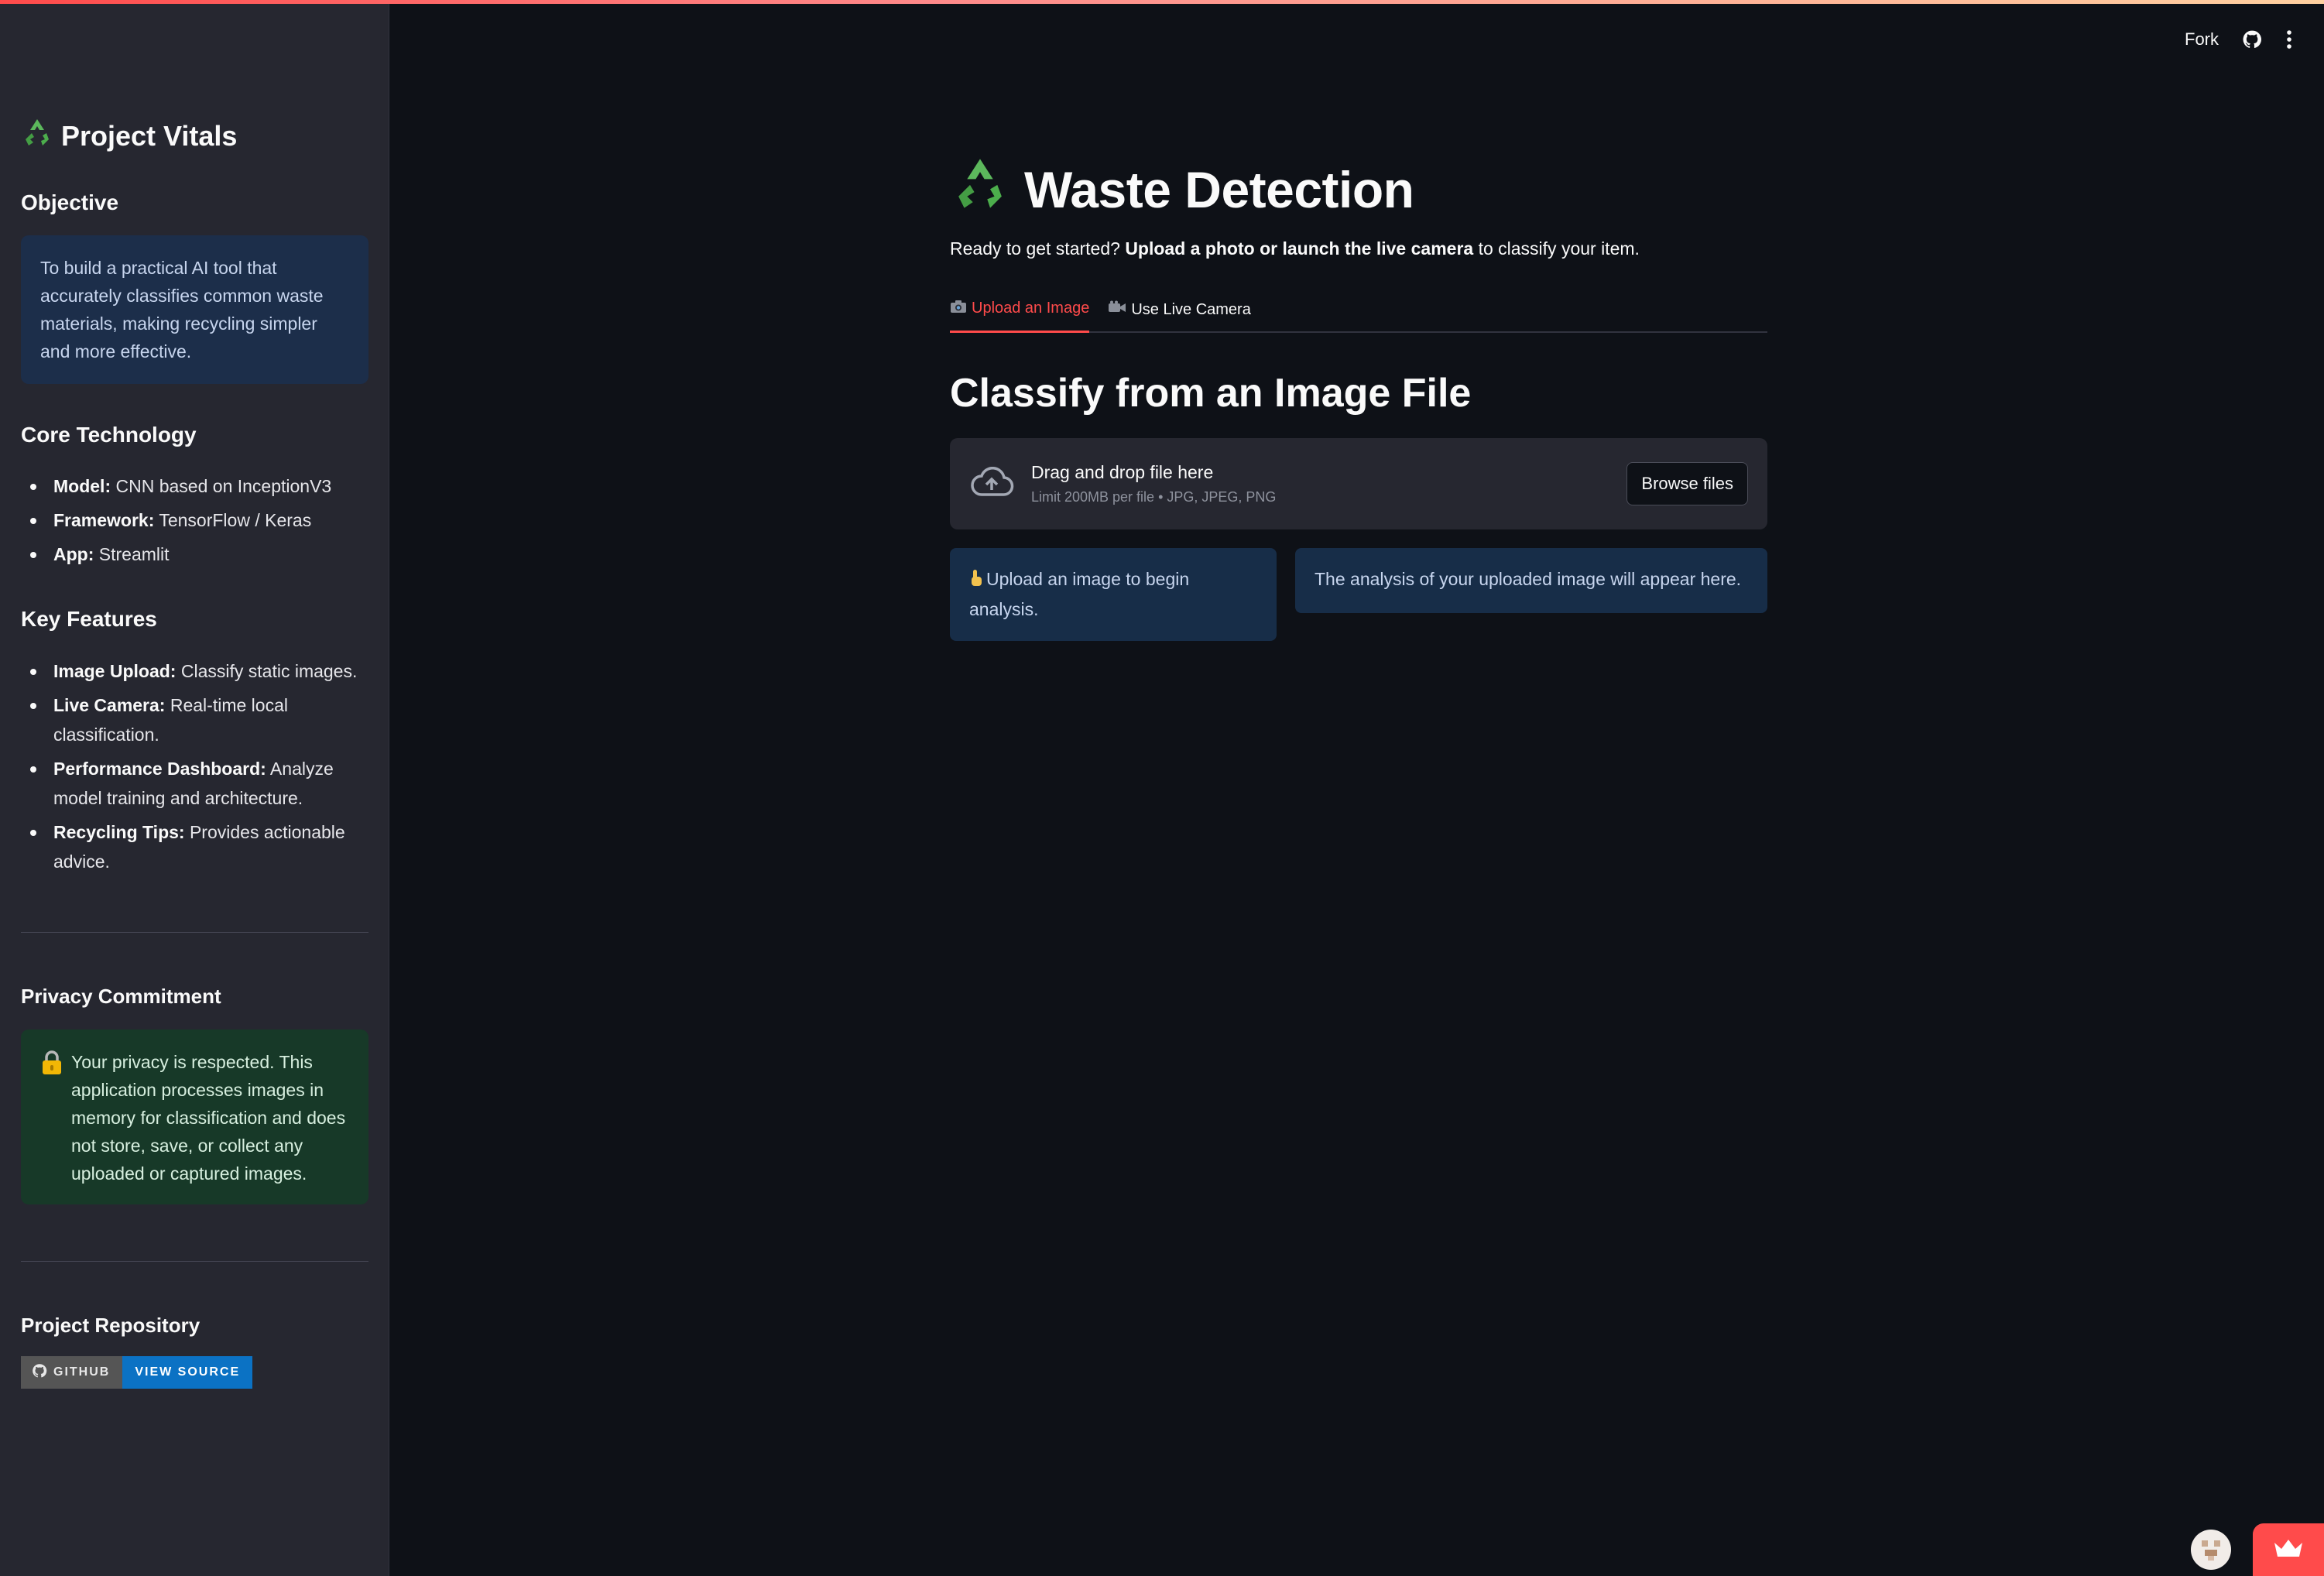  Describe the element at coordinates (2289, 39) in the screenshot. I see `kebab-menu-icon` at that location.